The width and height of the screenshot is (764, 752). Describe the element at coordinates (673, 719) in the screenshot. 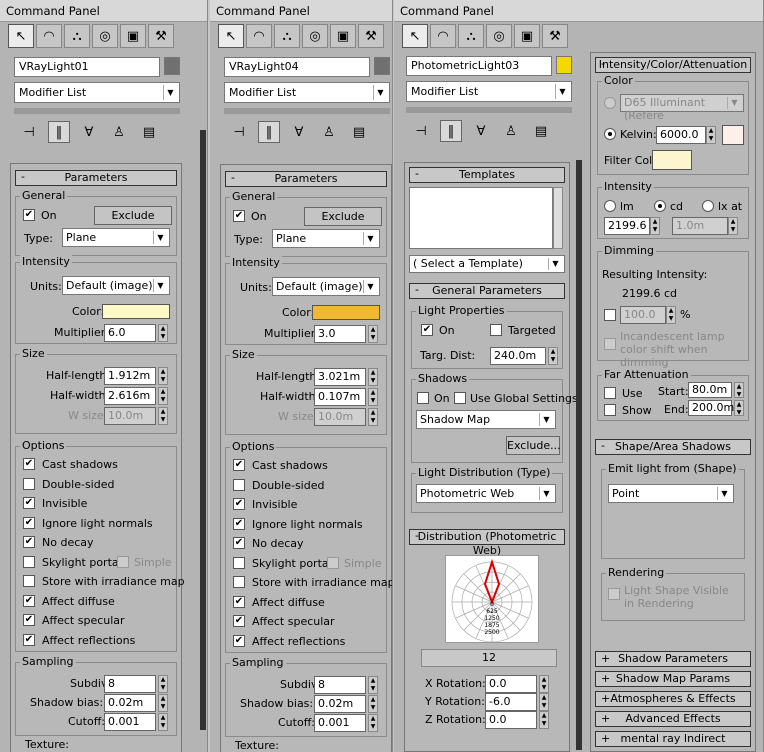

I see `advanced-effects-rollout: + Advanced Effects` at that location.